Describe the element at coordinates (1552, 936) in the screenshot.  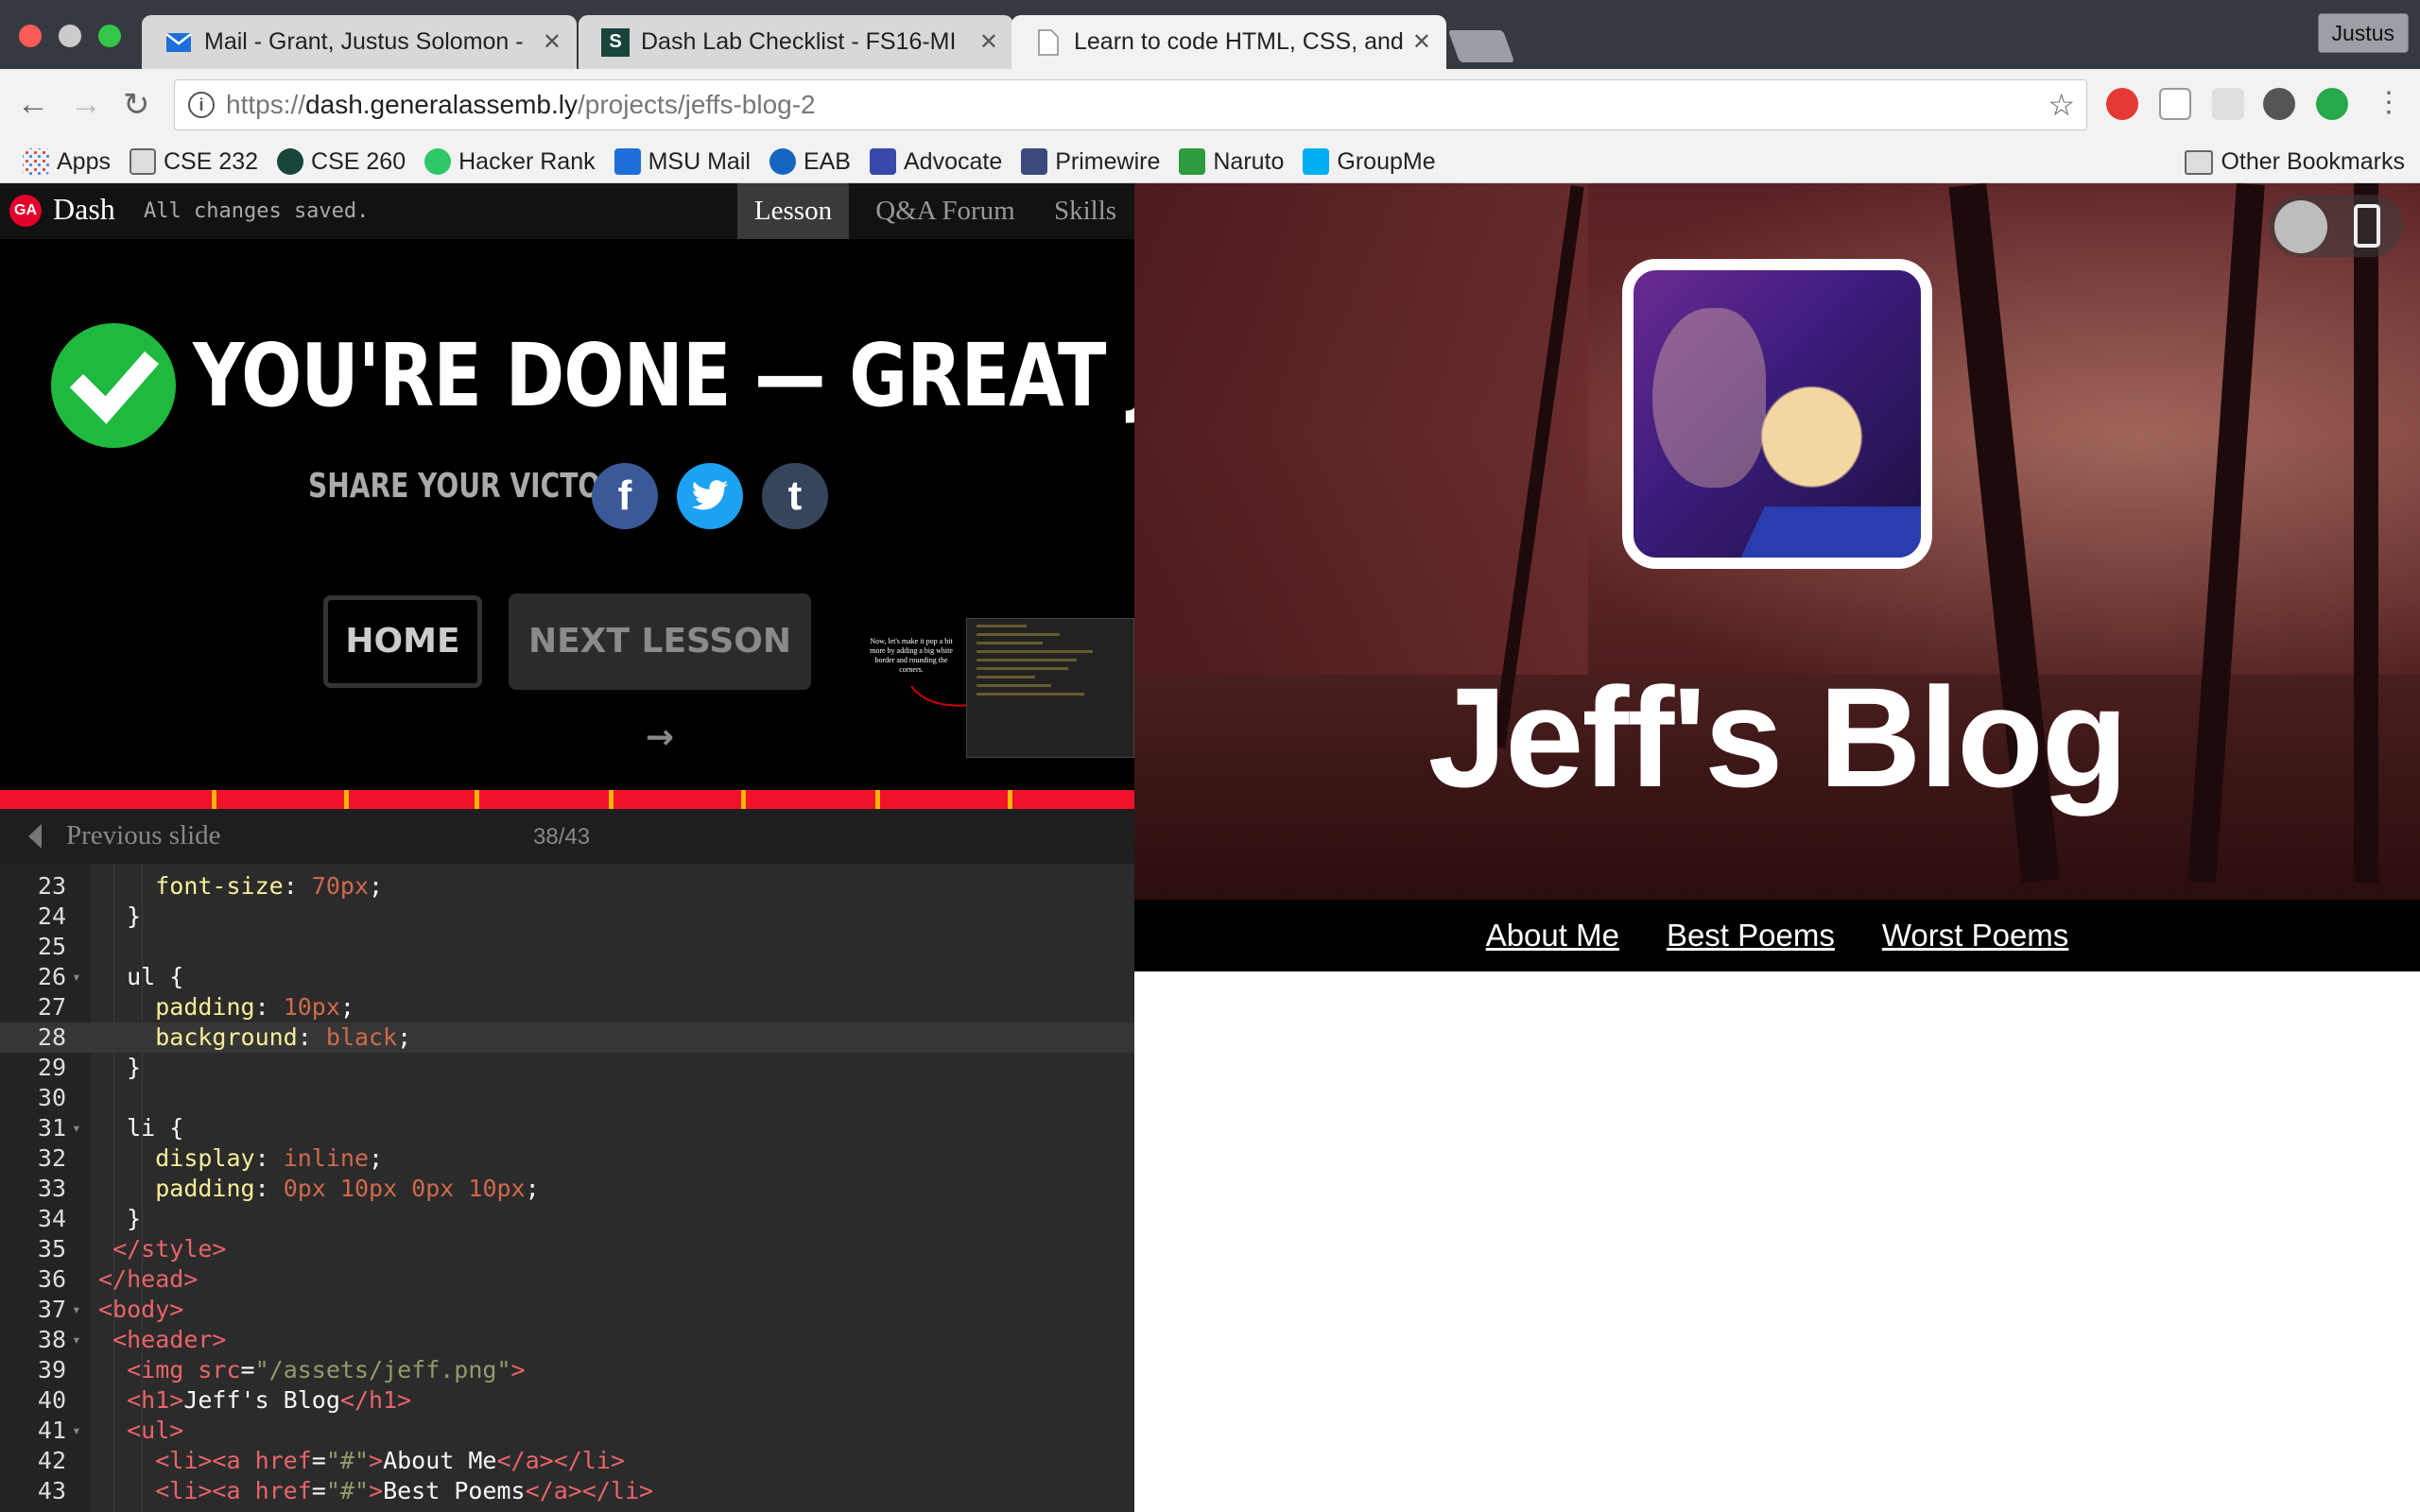
I see `nav-about-me: About Me` at that location.